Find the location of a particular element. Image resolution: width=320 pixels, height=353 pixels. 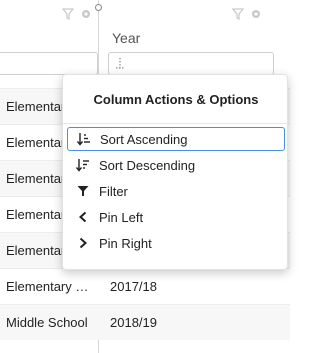

menu-item-label: Filter is located at coordinates (113, 191).